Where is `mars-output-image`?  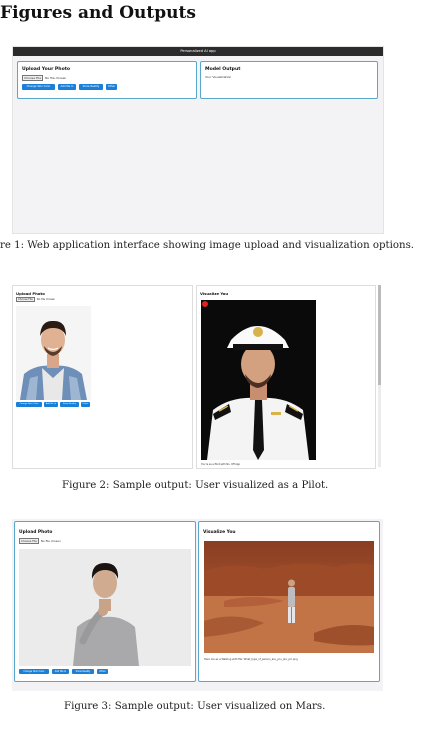 mars-output-image is located at coordinates (289, 597).